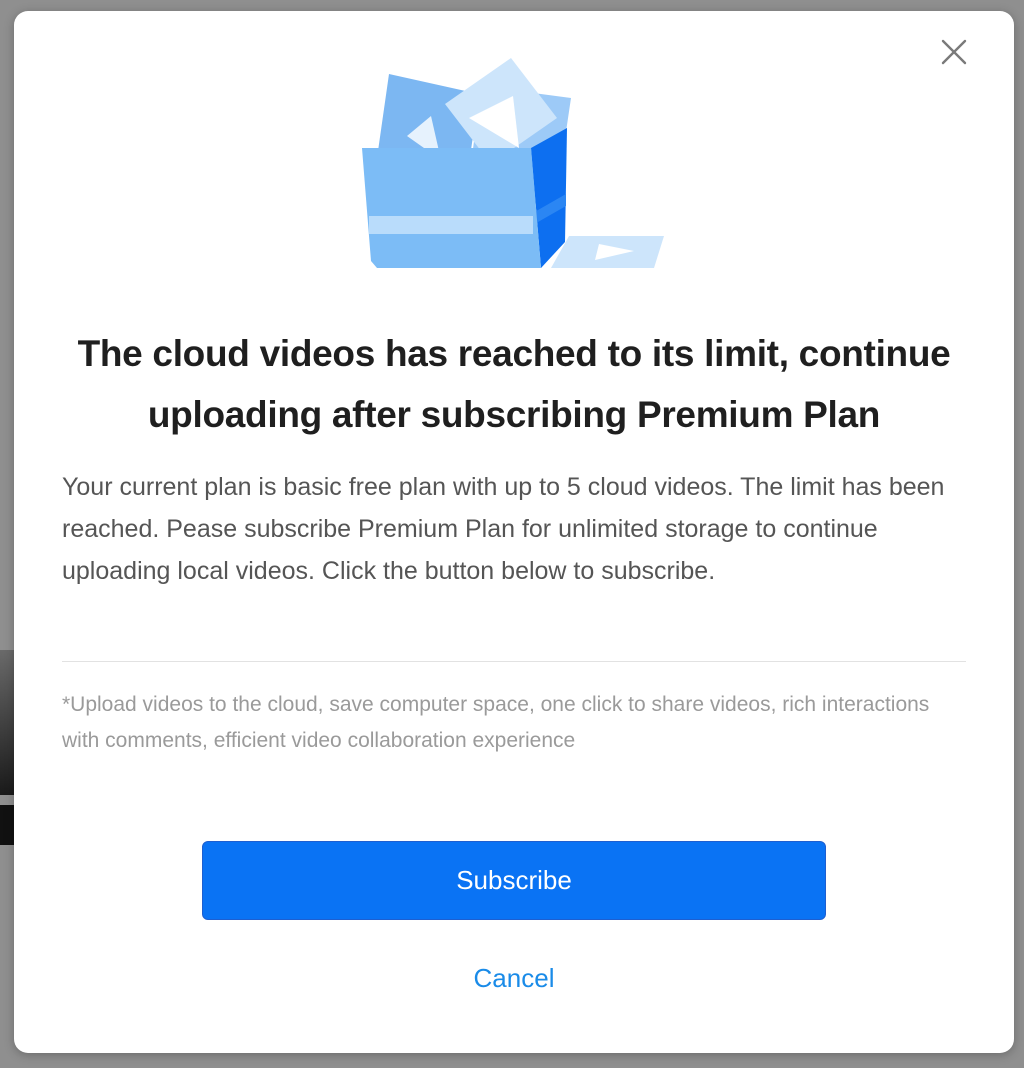  I want to click on backdrop-window-edge, so click(7, 722).